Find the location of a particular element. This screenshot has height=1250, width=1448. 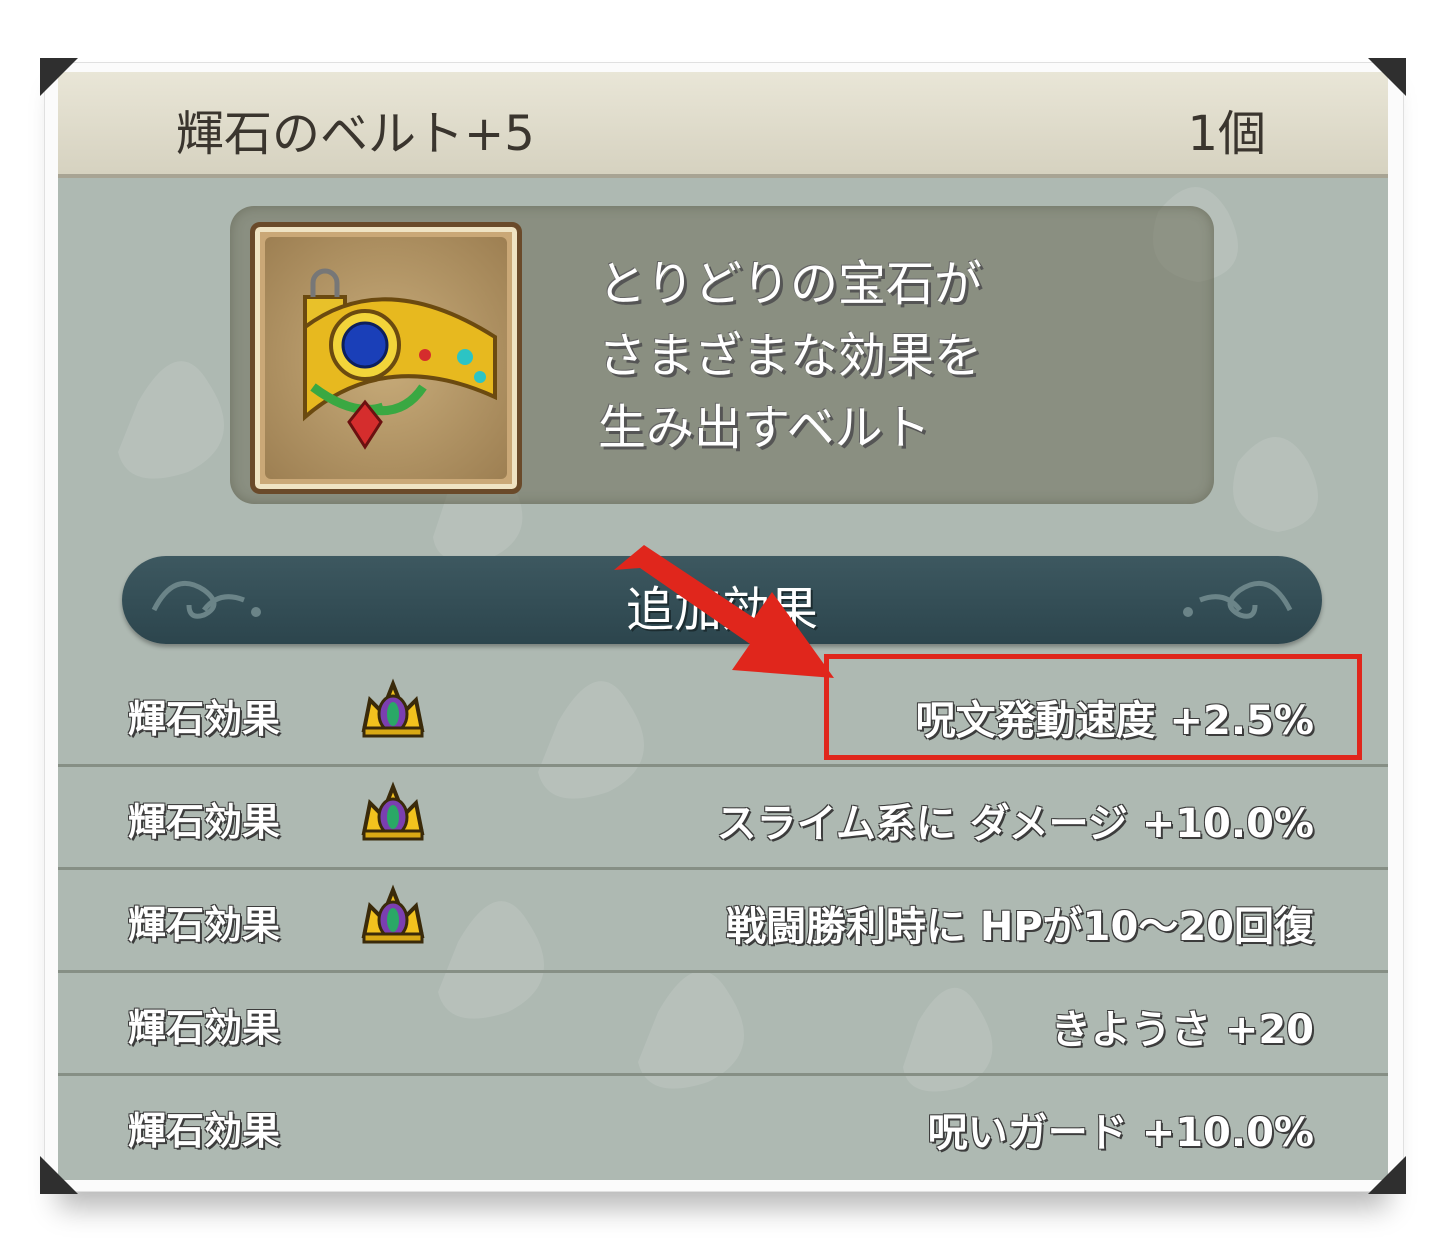

red-arrow is located at coordinates (724, 611).